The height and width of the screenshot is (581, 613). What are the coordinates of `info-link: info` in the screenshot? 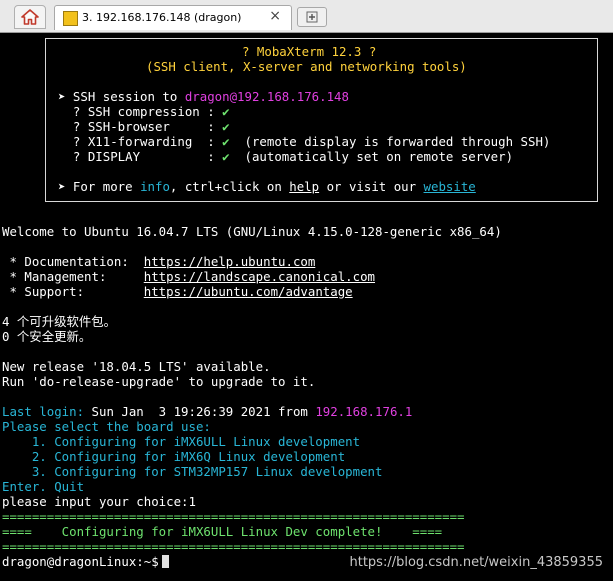 It's located at (155, 186).